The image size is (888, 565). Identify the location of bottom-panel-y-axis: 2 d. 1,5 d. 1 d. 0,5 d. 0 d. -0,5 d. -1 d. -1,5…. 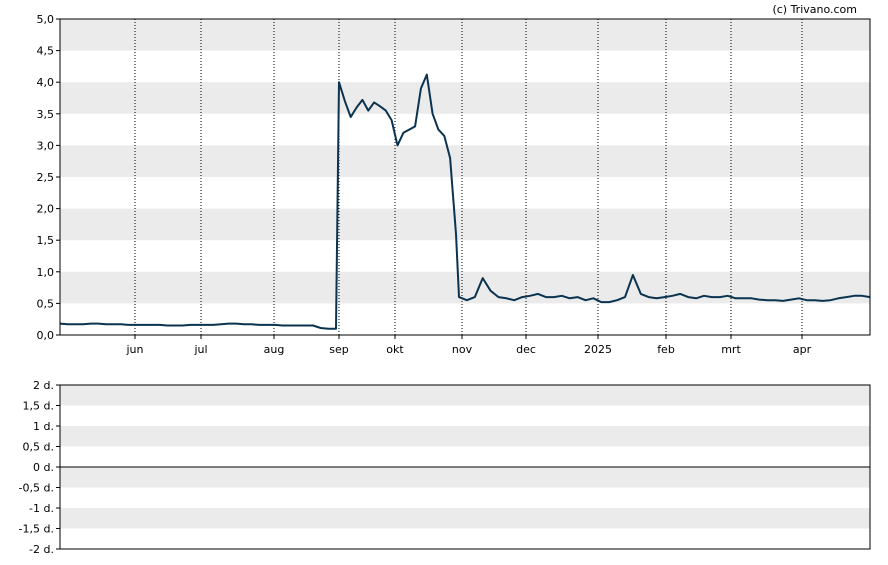
(39, 467).